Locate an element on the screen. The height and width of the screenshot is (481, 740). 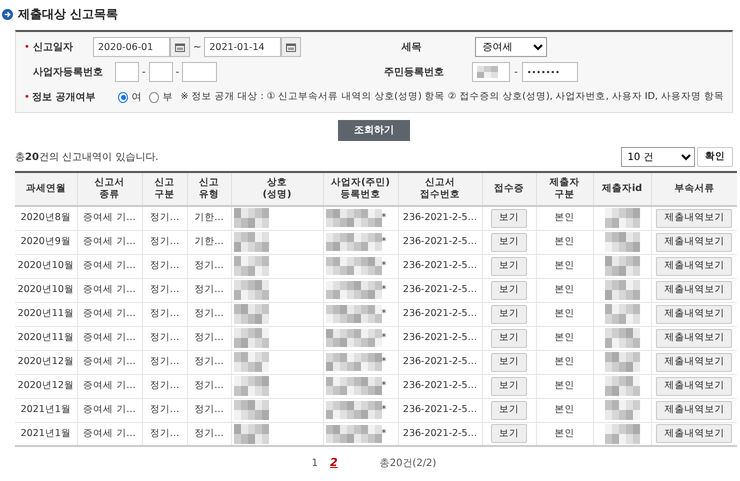
table-cell: 2020년8월 is located at coordinates (46, 218).